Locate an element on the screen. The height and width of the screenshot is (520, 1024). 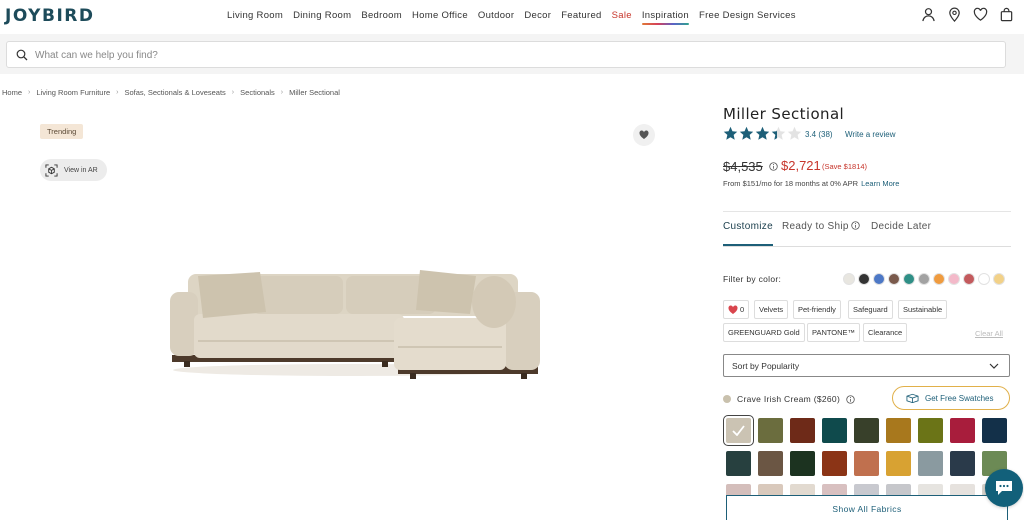
original-price: $4,535 is located at coordinates (743, 166).